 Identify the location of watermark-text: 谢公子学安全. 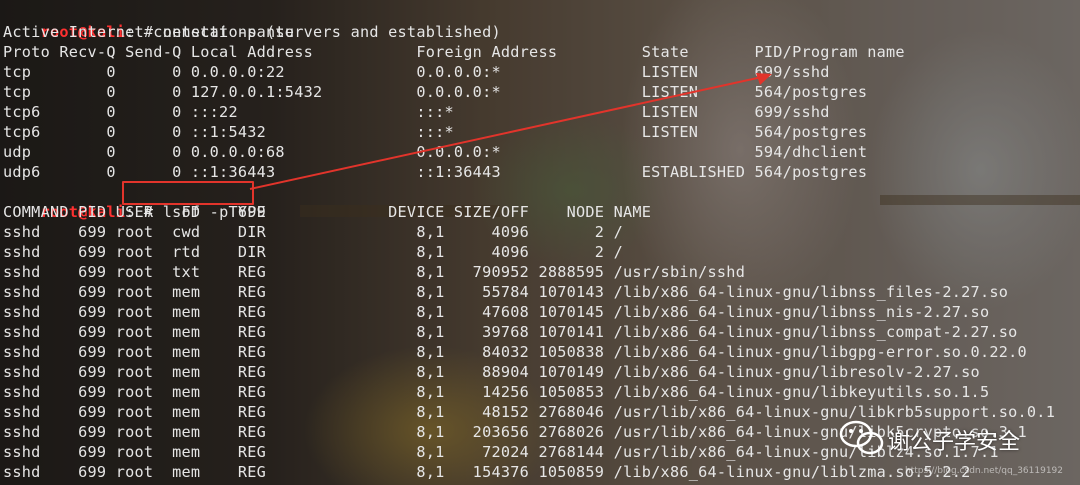
(954, 442).